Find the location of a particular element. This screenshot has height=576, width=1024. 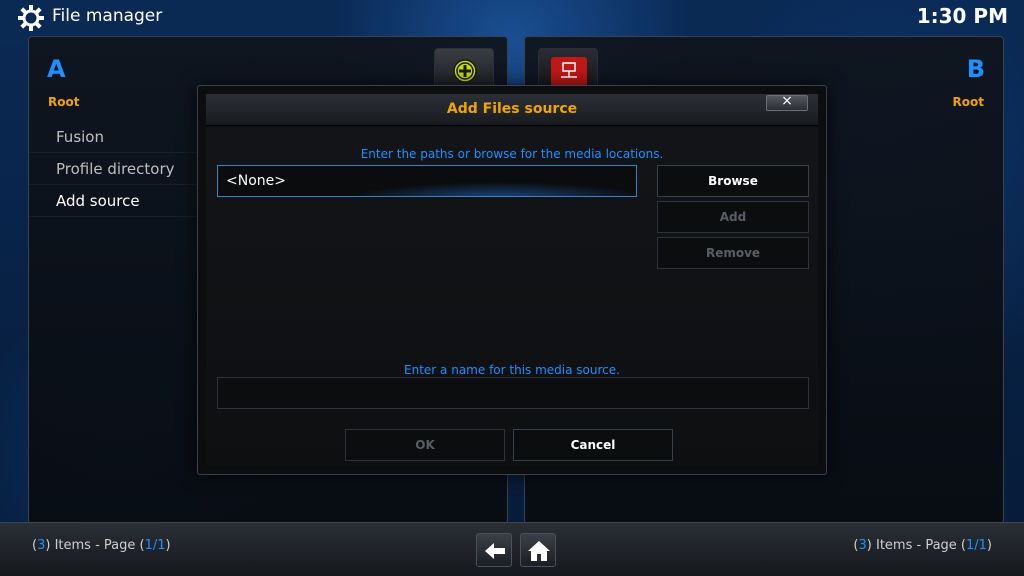

home-icon is located at coordinates (539, 551).